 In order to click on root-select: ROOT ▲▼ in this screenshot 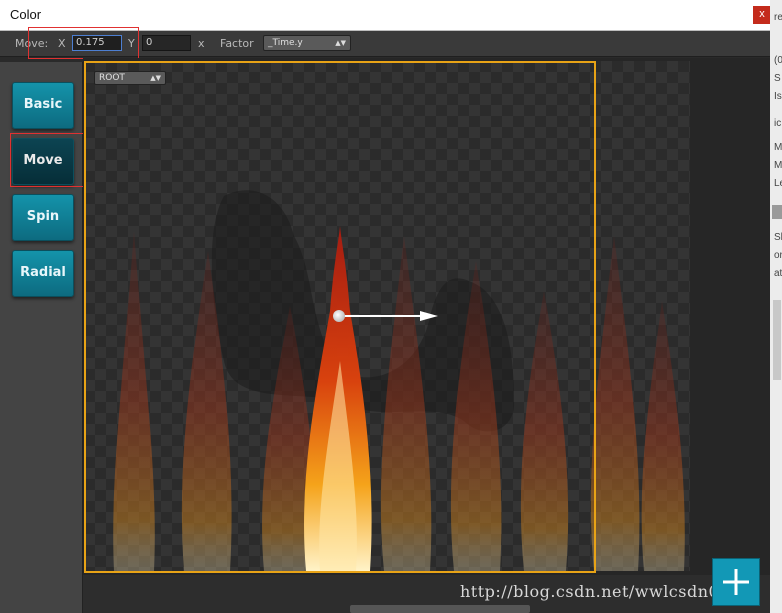, I will do `click(130, 78)`.